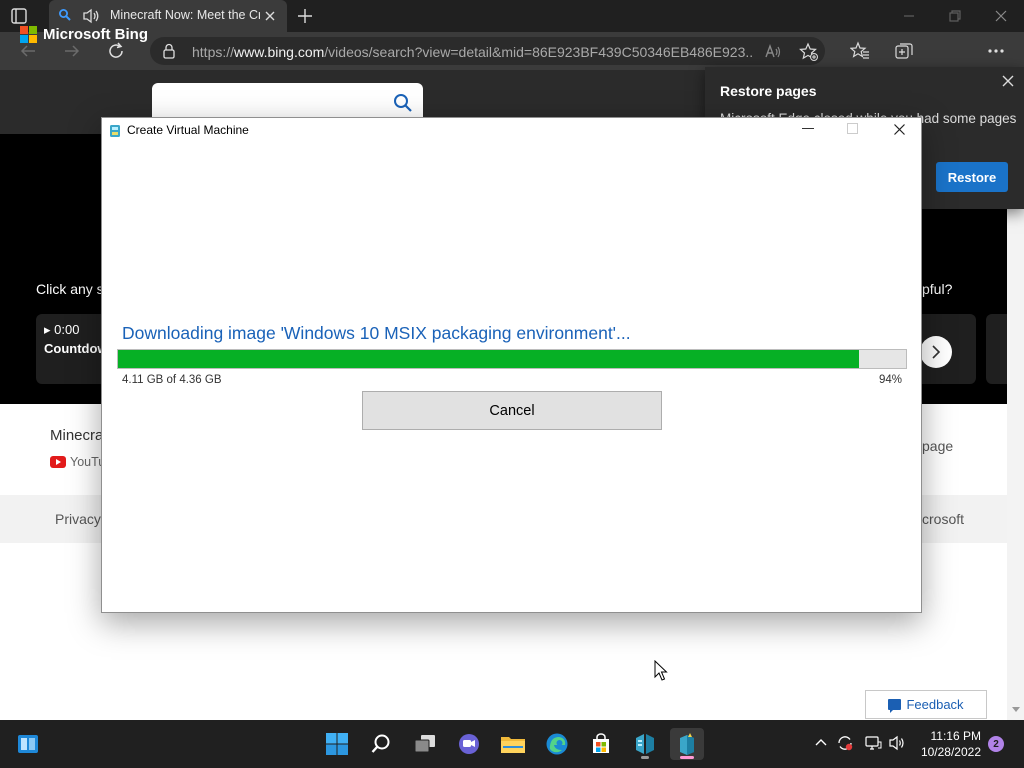 The image size is (1024, 768). Describe the element at coordinates (601, 744) in the screenshot. I see `store-icon` at that location.